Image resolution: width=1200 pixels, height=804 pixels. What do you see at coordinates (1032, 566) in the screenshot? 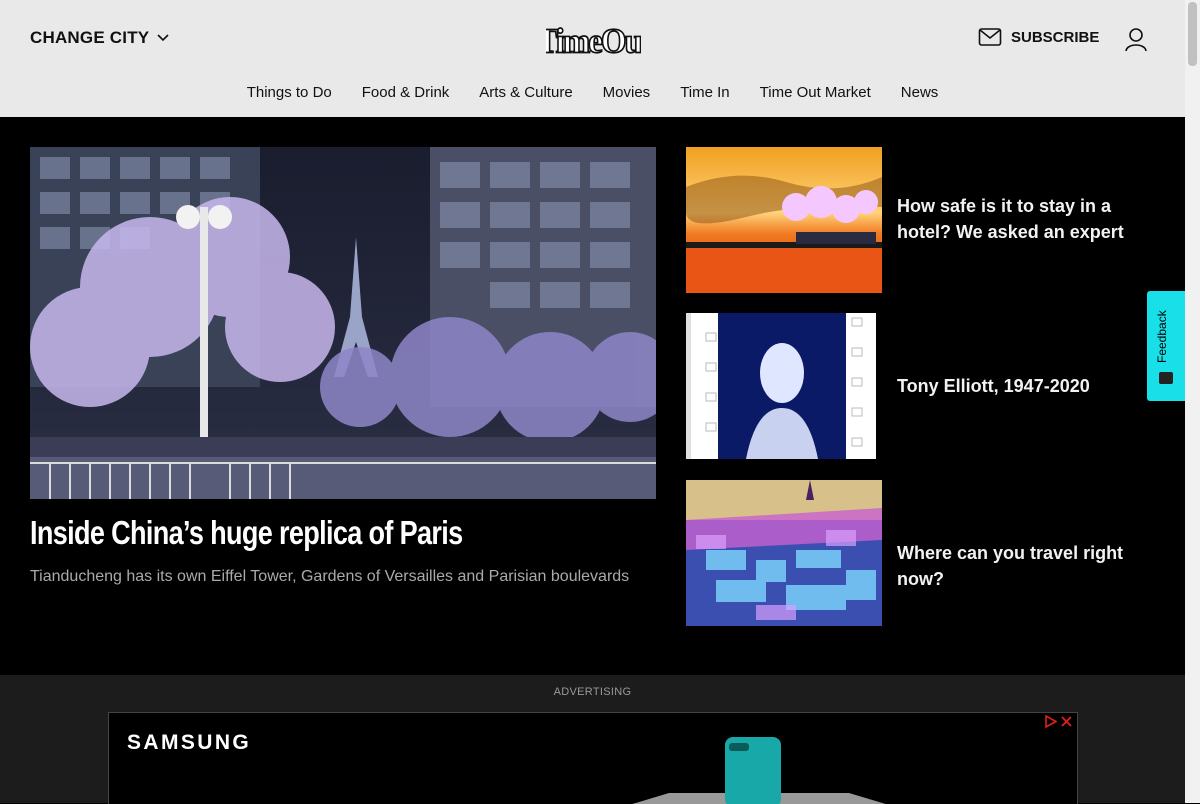
I see `side-article-title: Where can you travel right now?` at bounding box center [1032, 566].